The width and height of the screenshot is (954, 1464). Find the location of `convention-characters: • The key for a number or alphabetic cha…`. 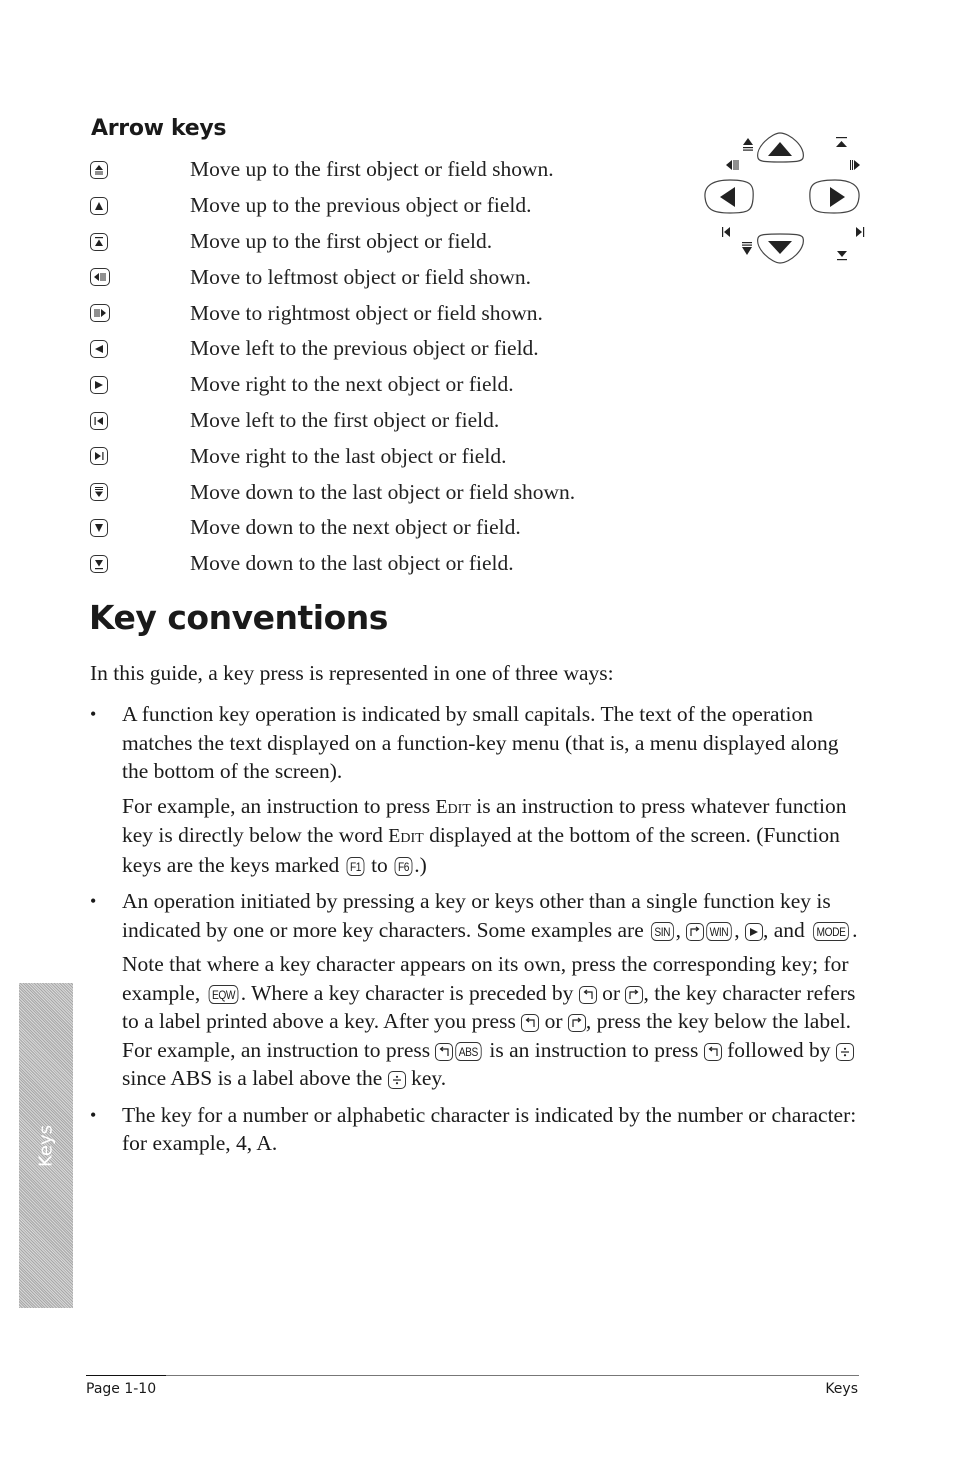

convention-characters: • The key for a number or alphabetic cha… is located at coordinates (475, 1129).